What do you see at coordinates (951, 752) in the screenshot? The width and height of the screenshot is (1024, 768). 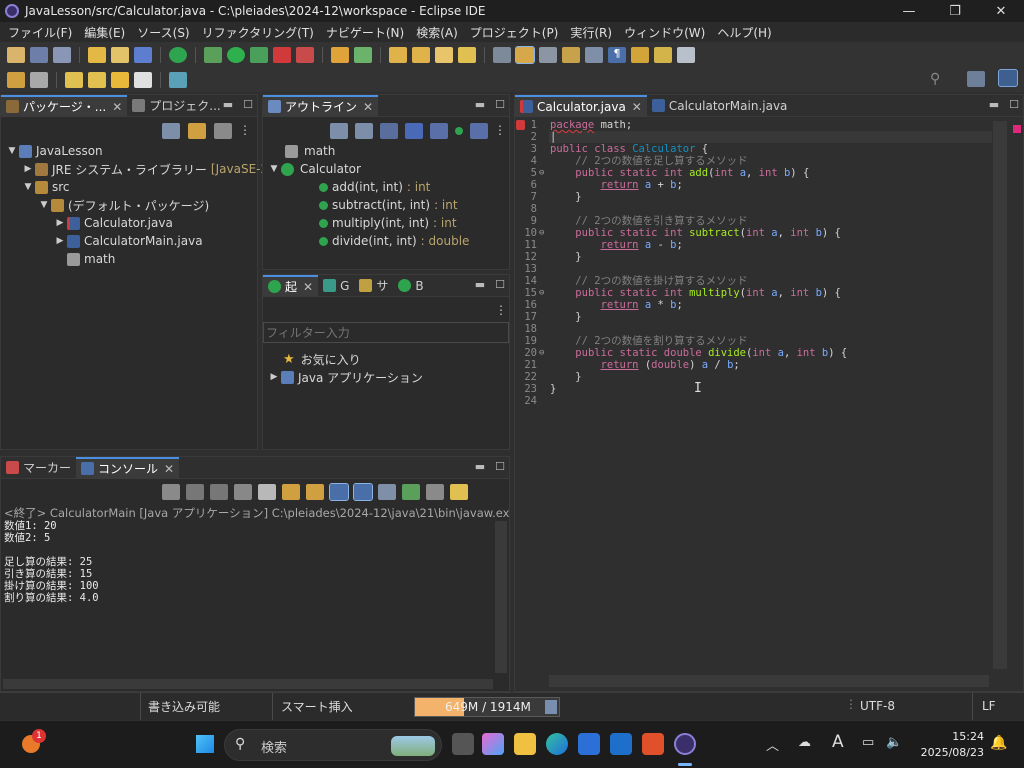 I see `clock-date: 2025/08/23` at bounding box center [951, 752].